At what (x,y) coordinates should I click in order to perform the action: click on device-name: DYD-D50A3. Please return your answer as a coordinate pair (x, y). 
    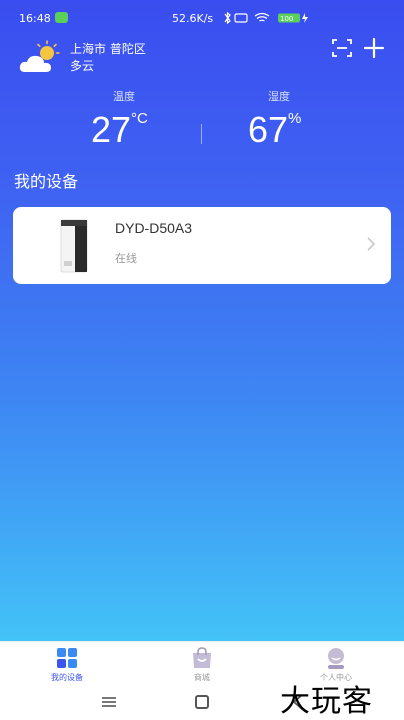
    Looking at the image, I should click on (154, 228).